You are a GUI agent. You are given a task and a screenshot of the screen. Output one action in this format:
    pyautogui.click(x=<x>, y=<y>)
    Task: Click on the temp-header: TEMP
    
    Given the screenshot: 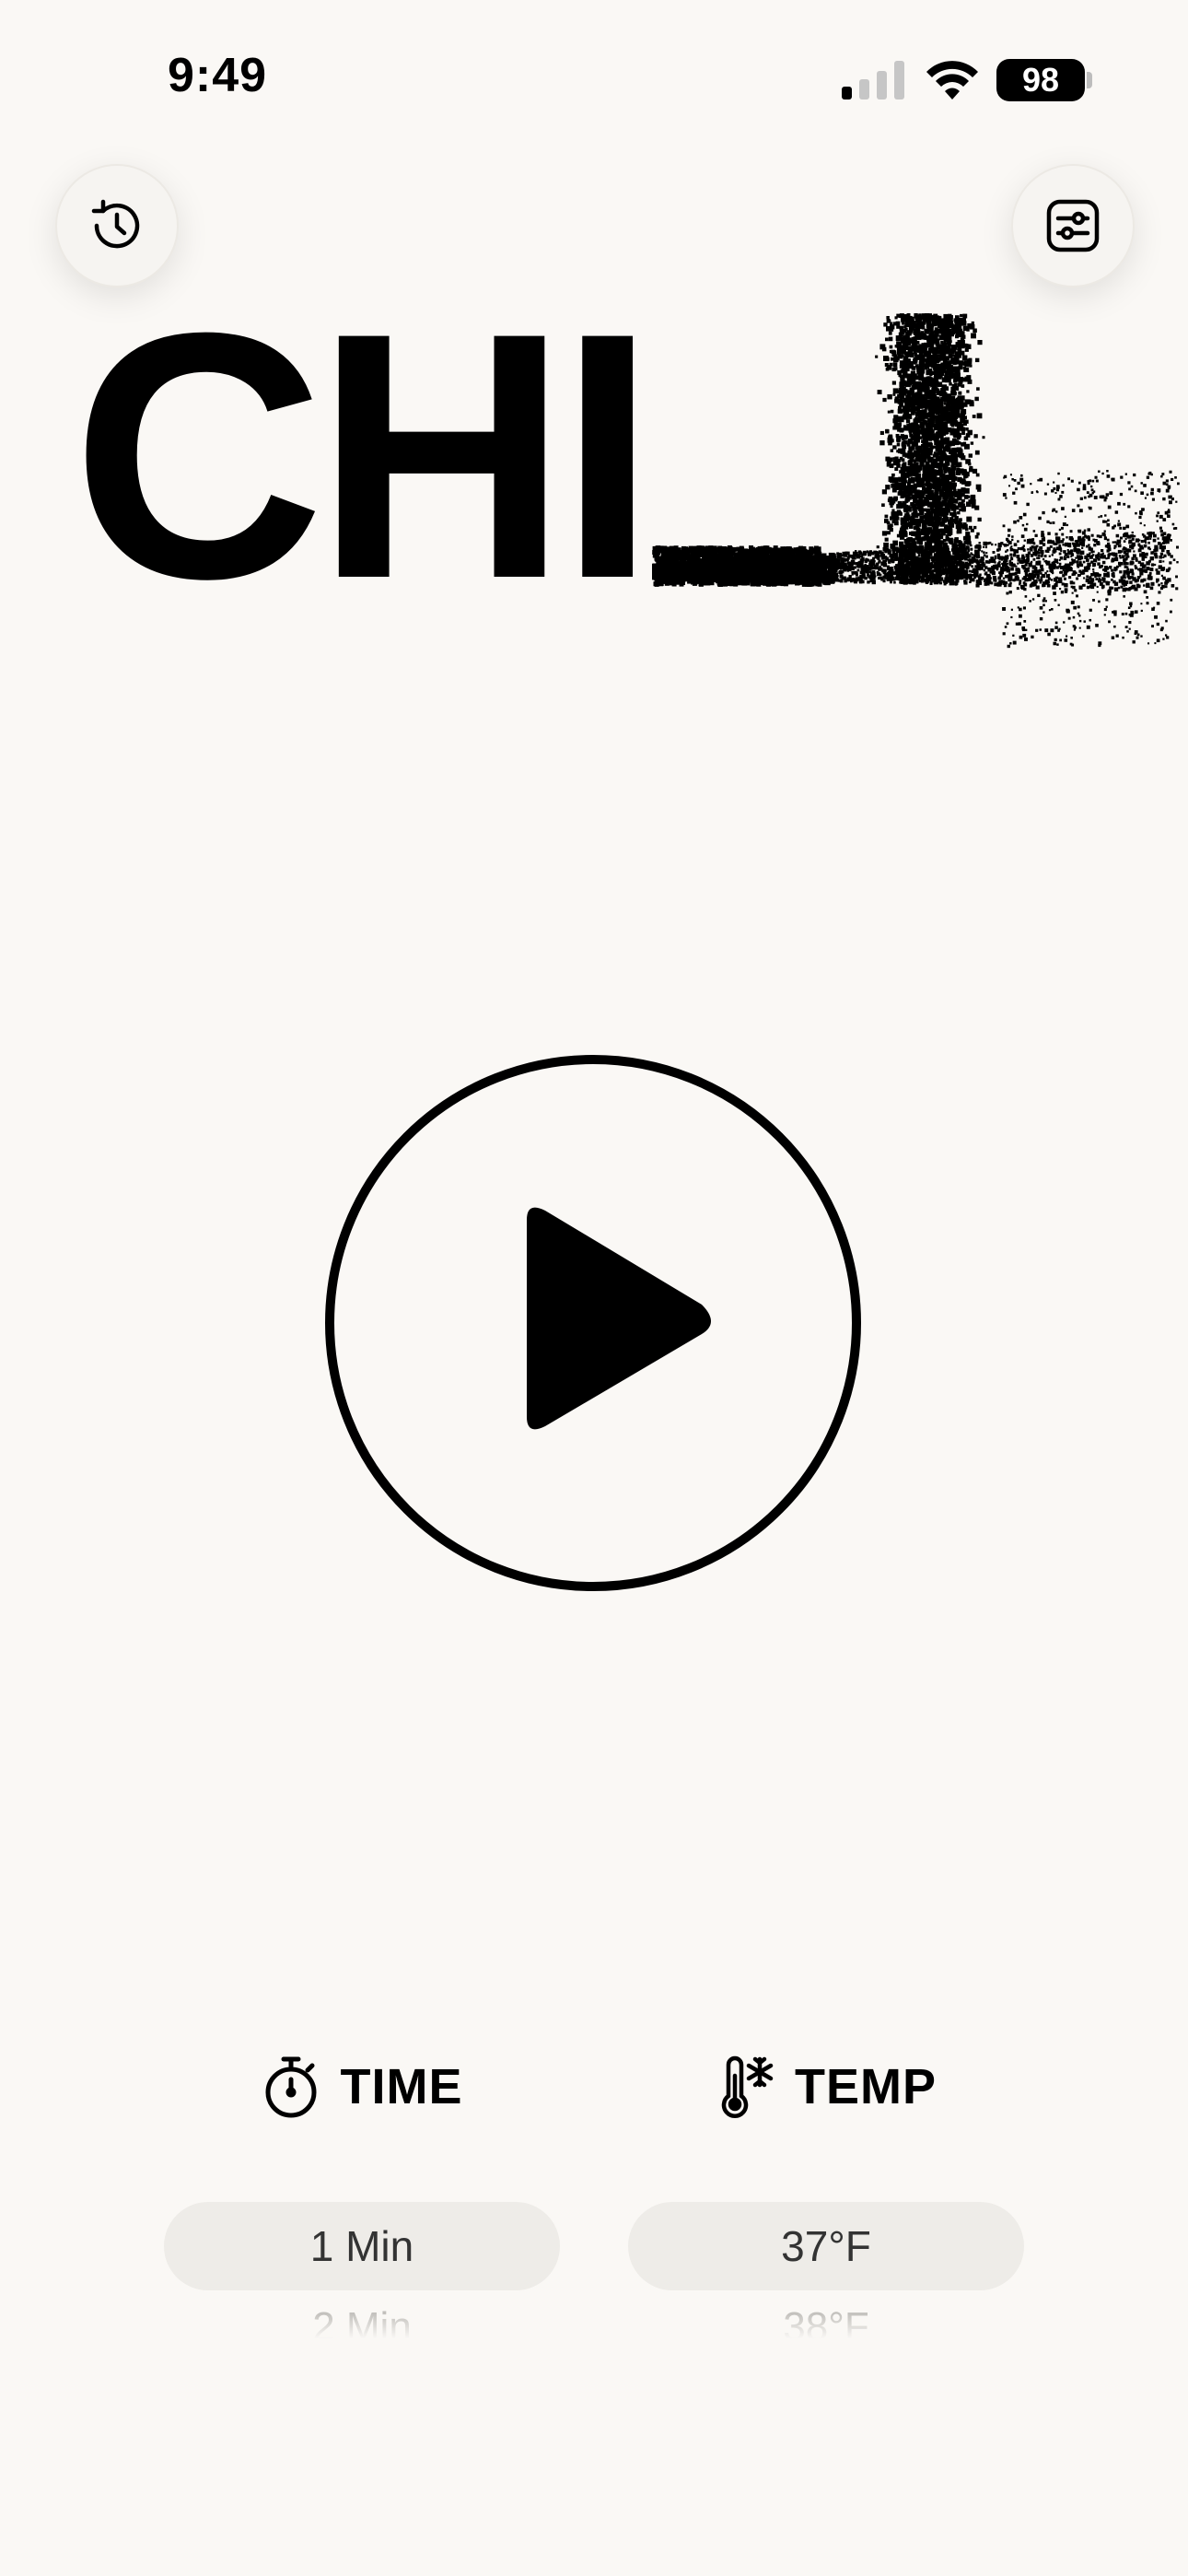 What is the action you would take?
    pyautogui.click(x=826, y=2086)
    